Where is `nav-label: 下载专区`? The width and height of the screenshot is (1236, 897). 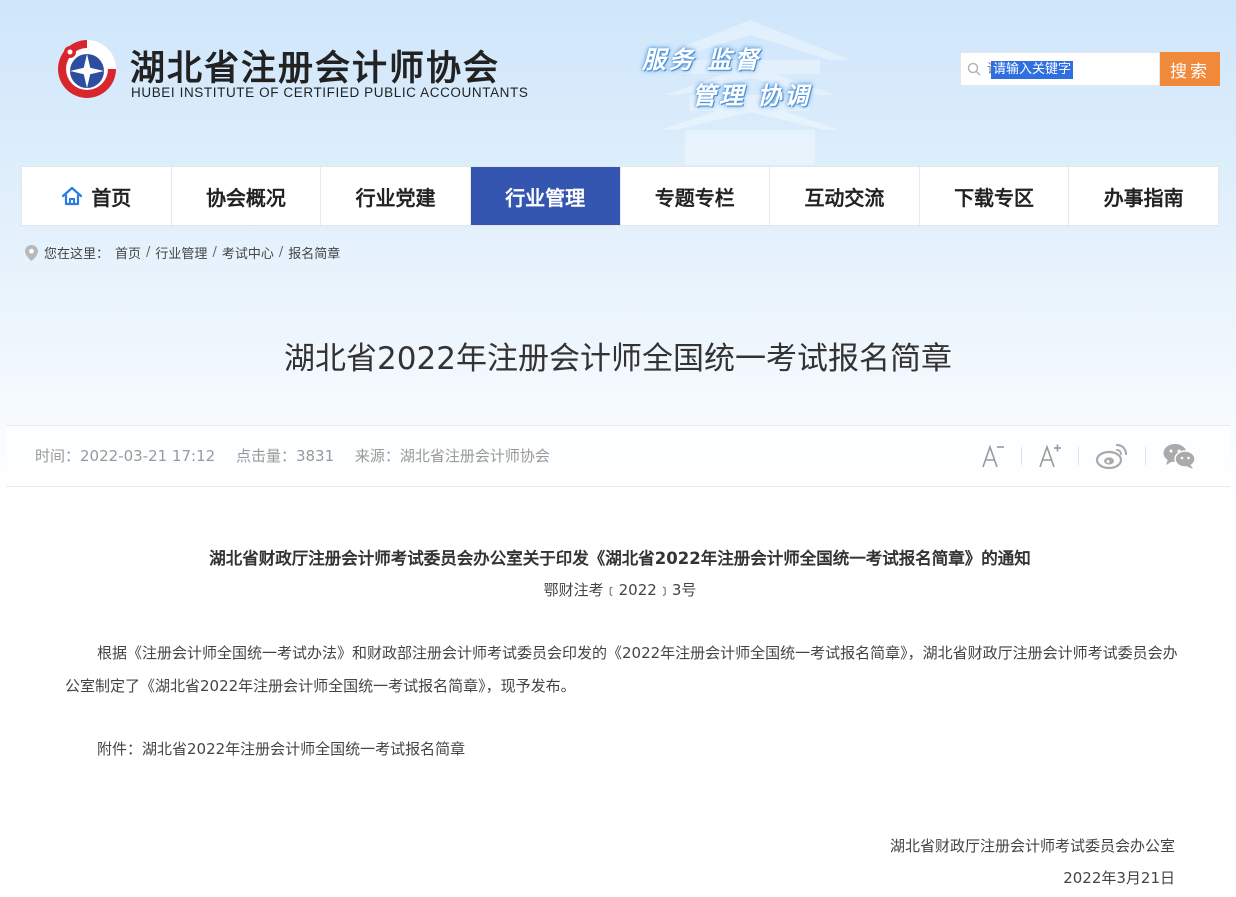
nav-label: 下载专区 is located at coordinates (994, 197).